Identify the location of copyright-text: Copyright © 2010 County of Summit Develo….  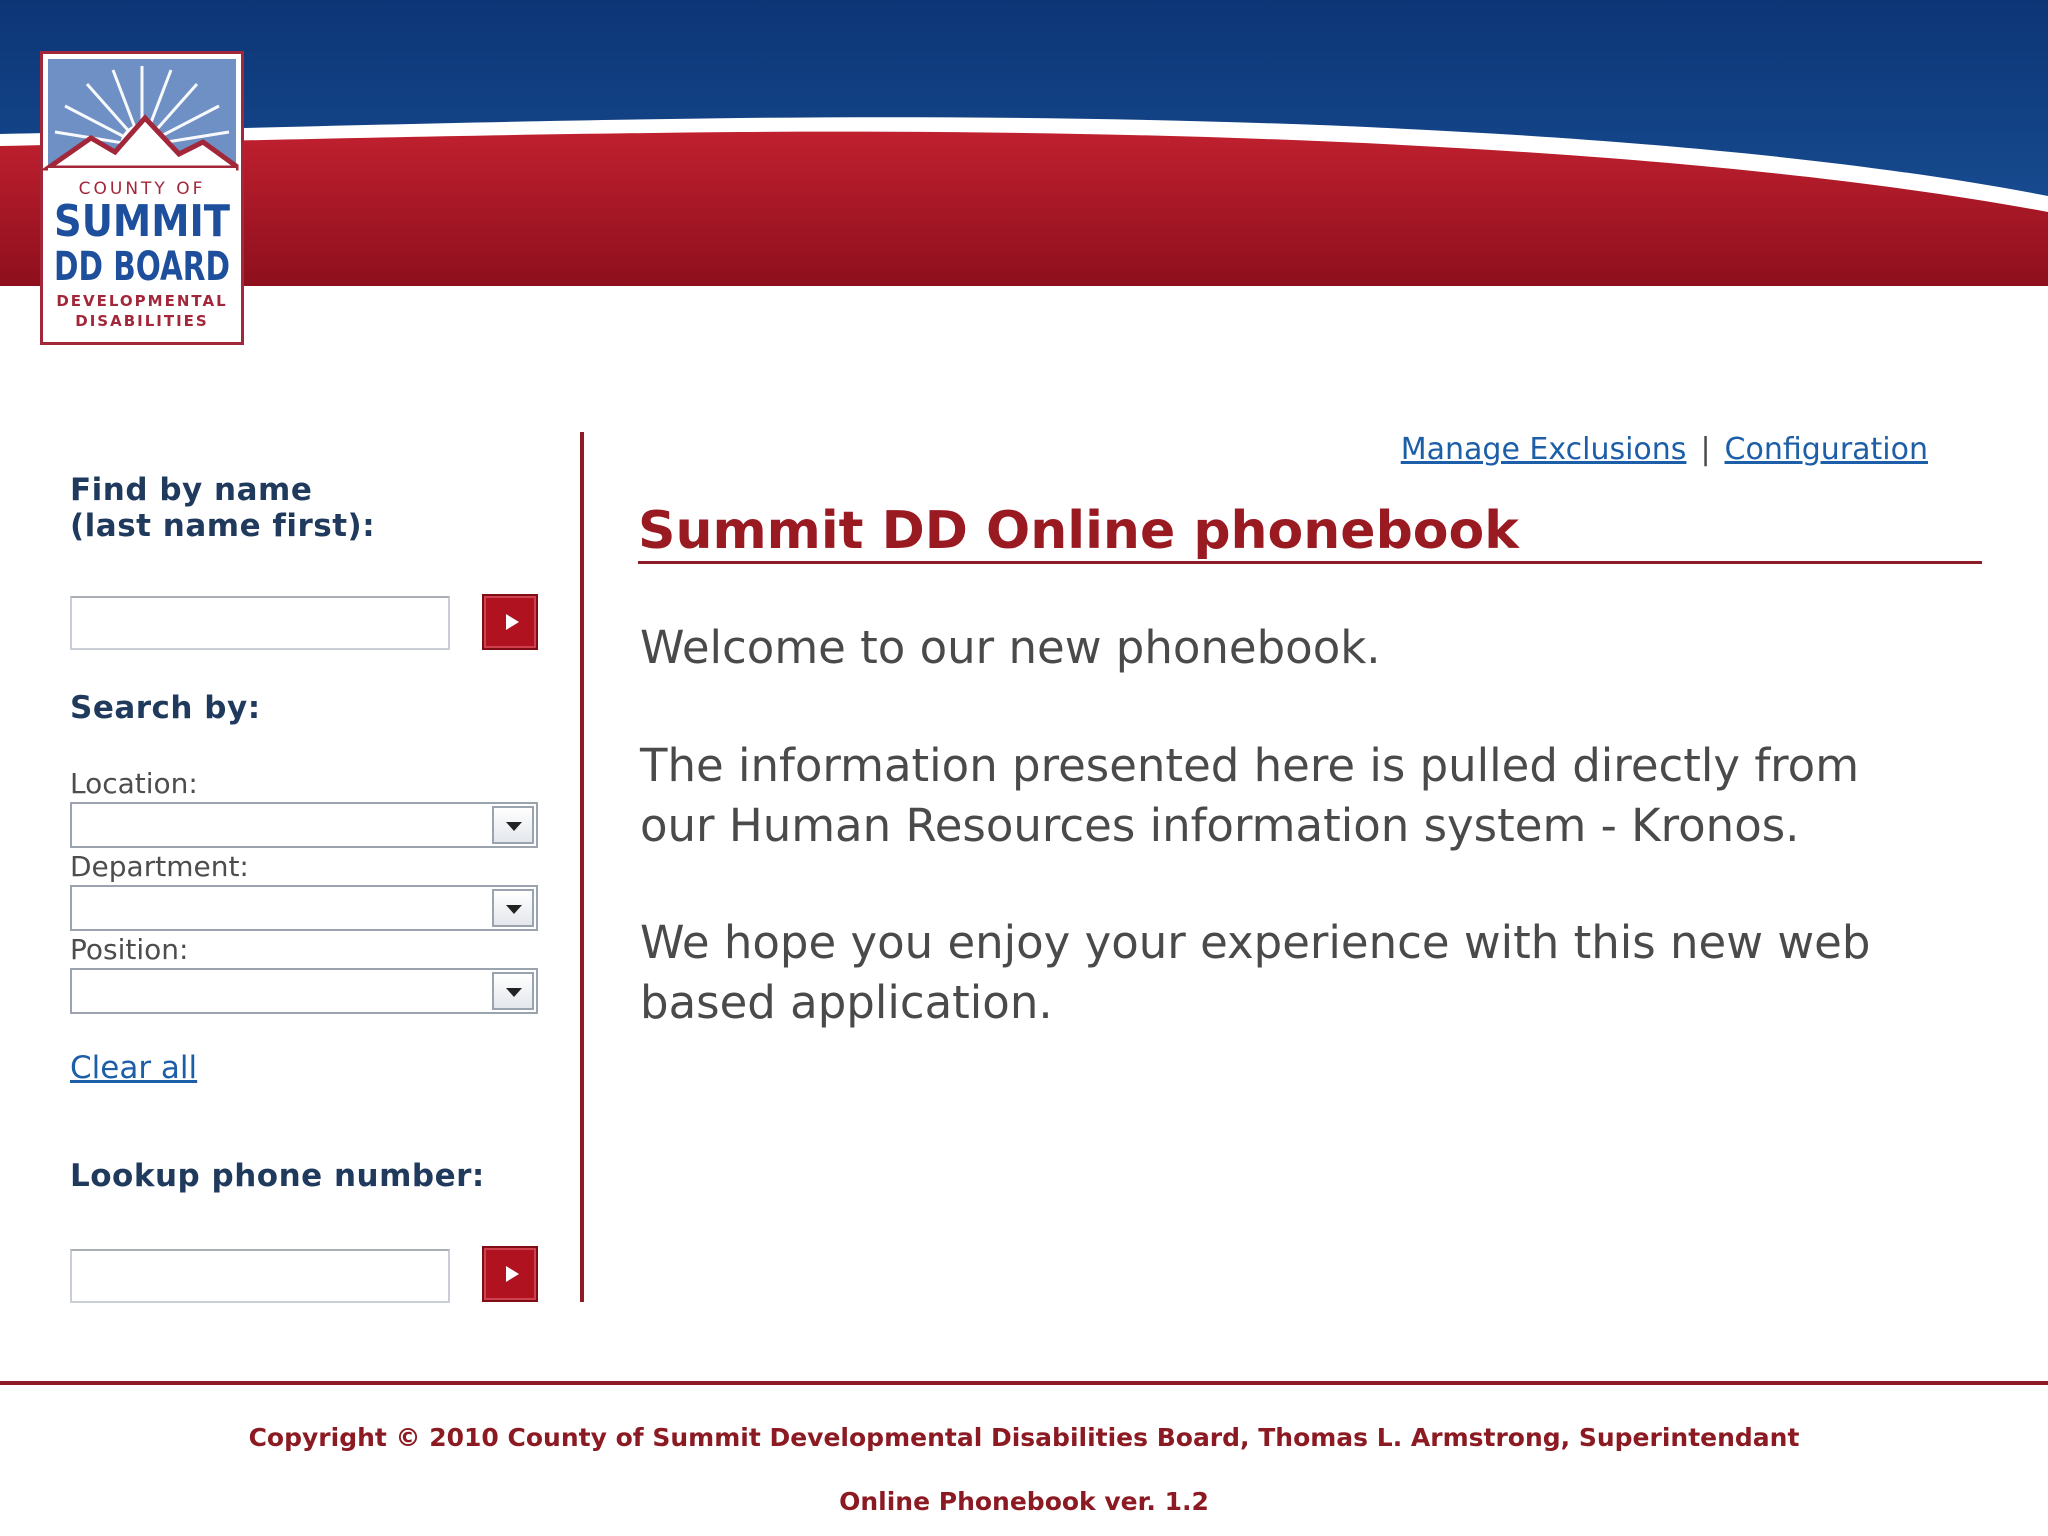
(1024, 1437).